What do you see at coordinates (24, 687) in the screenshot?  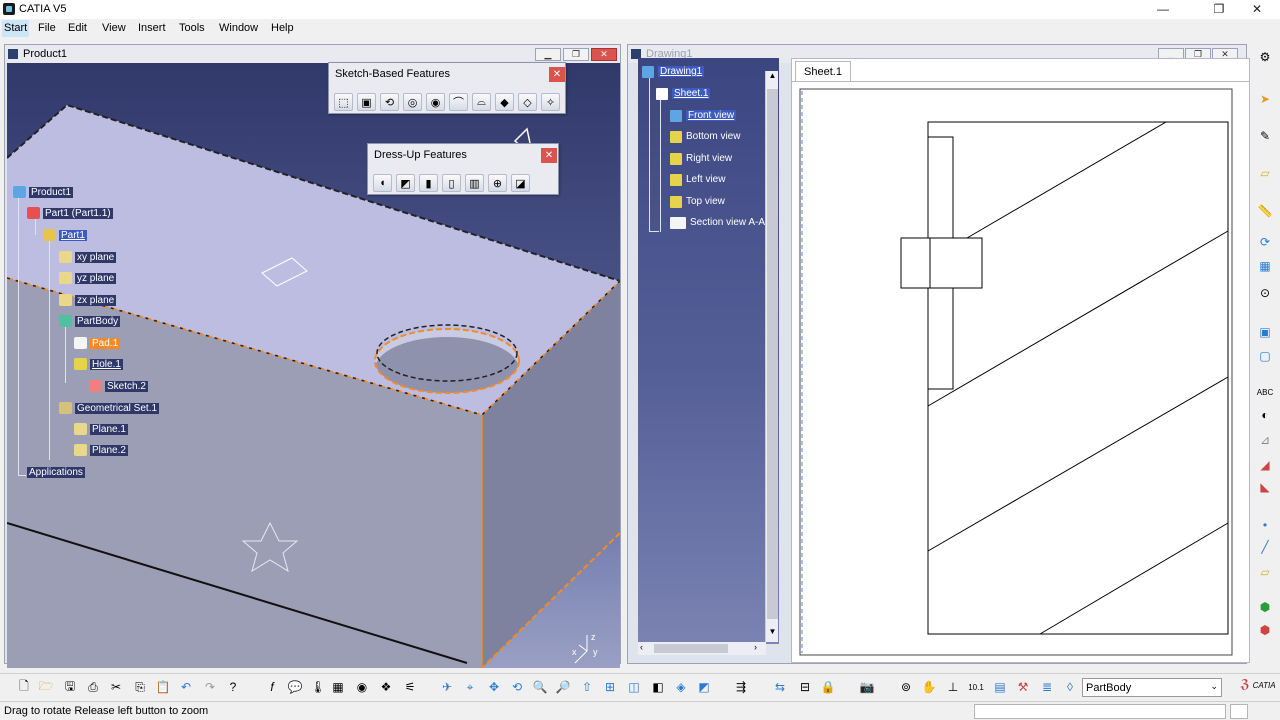 I see `new-file-icon: 🗋` at bounding box center [24, 687].